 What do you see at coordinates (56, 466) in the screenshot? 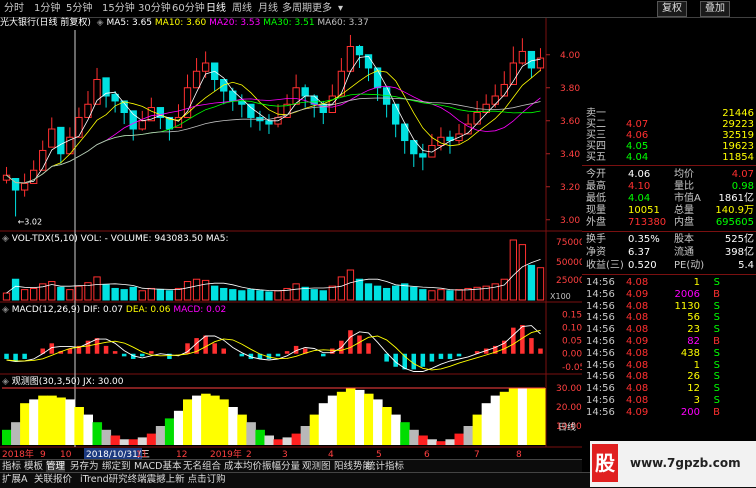
I see `indicator-menu-item-2: 管理` at bounding box center [56, 466].